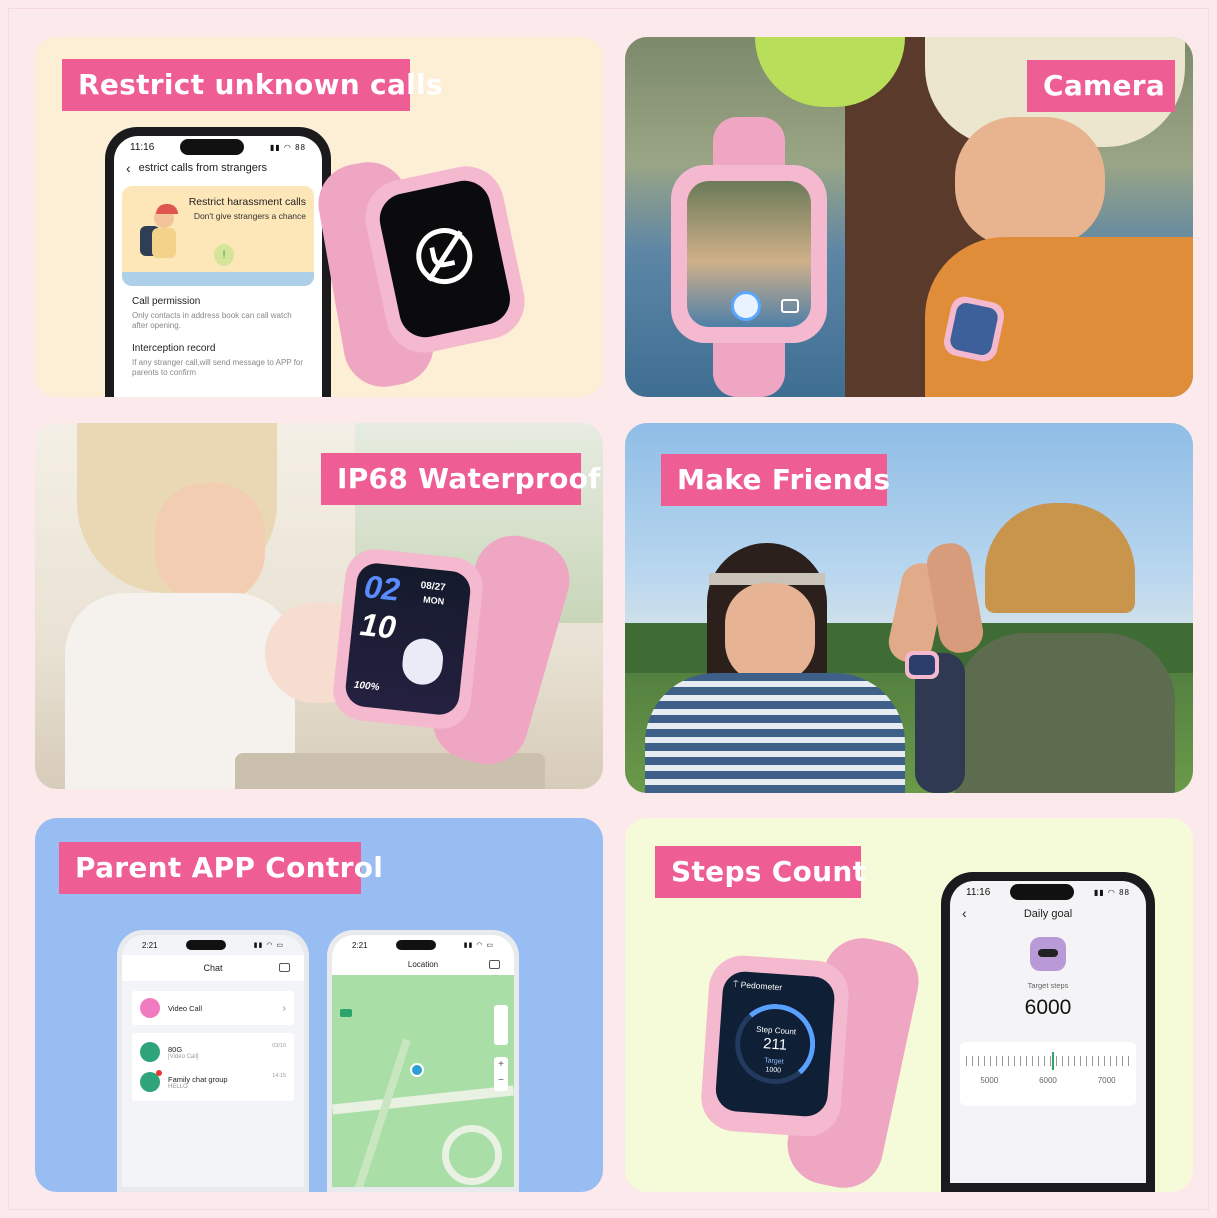 This screenshot has width=1217, height=1218. Describe the element at coordinates (1030, 182) in the screenshot. I see `photo-boy-face` at that location.